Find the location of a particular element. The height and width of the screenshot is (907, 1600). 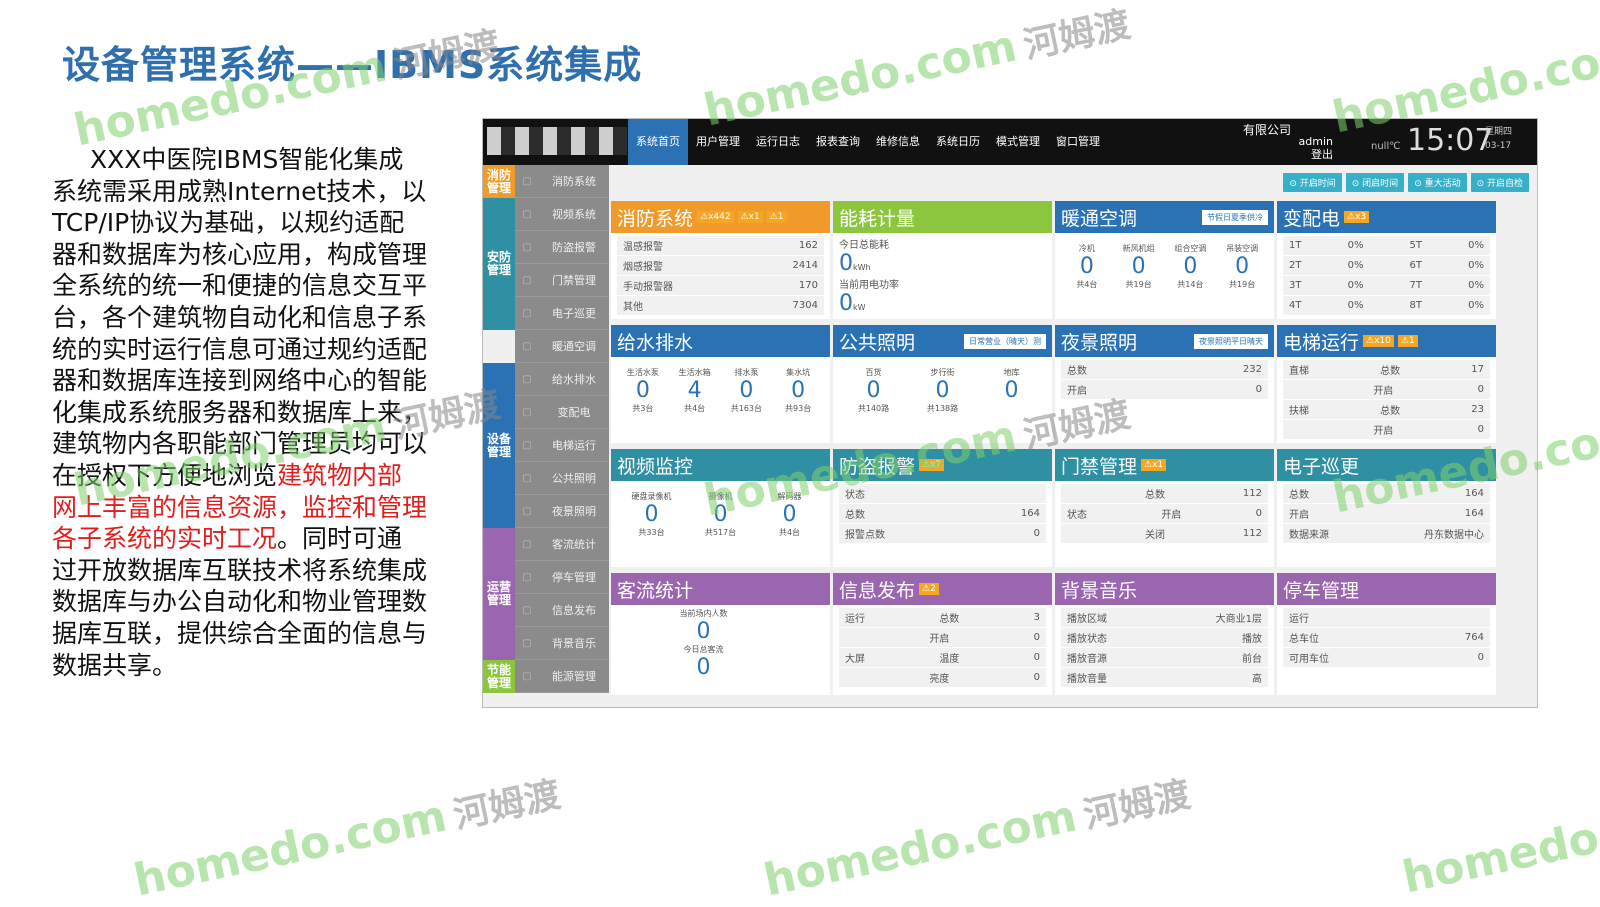

data-row: 4T 0% 8T 0% is located at coordinates (1386, 305).